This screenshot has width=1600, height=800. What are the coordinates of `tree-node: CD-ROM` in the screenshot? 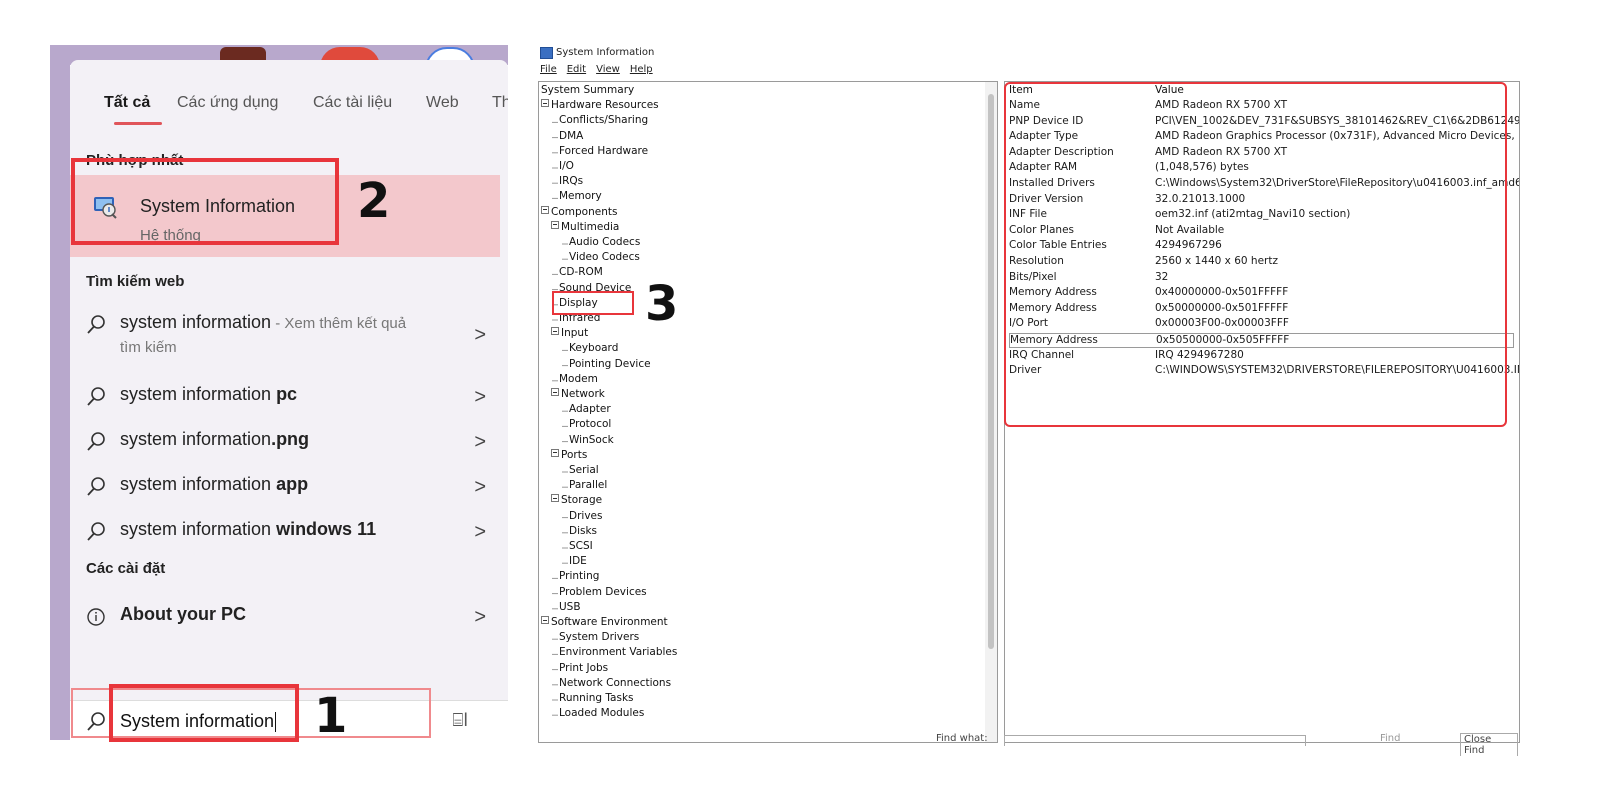 It's located at (581, 272).